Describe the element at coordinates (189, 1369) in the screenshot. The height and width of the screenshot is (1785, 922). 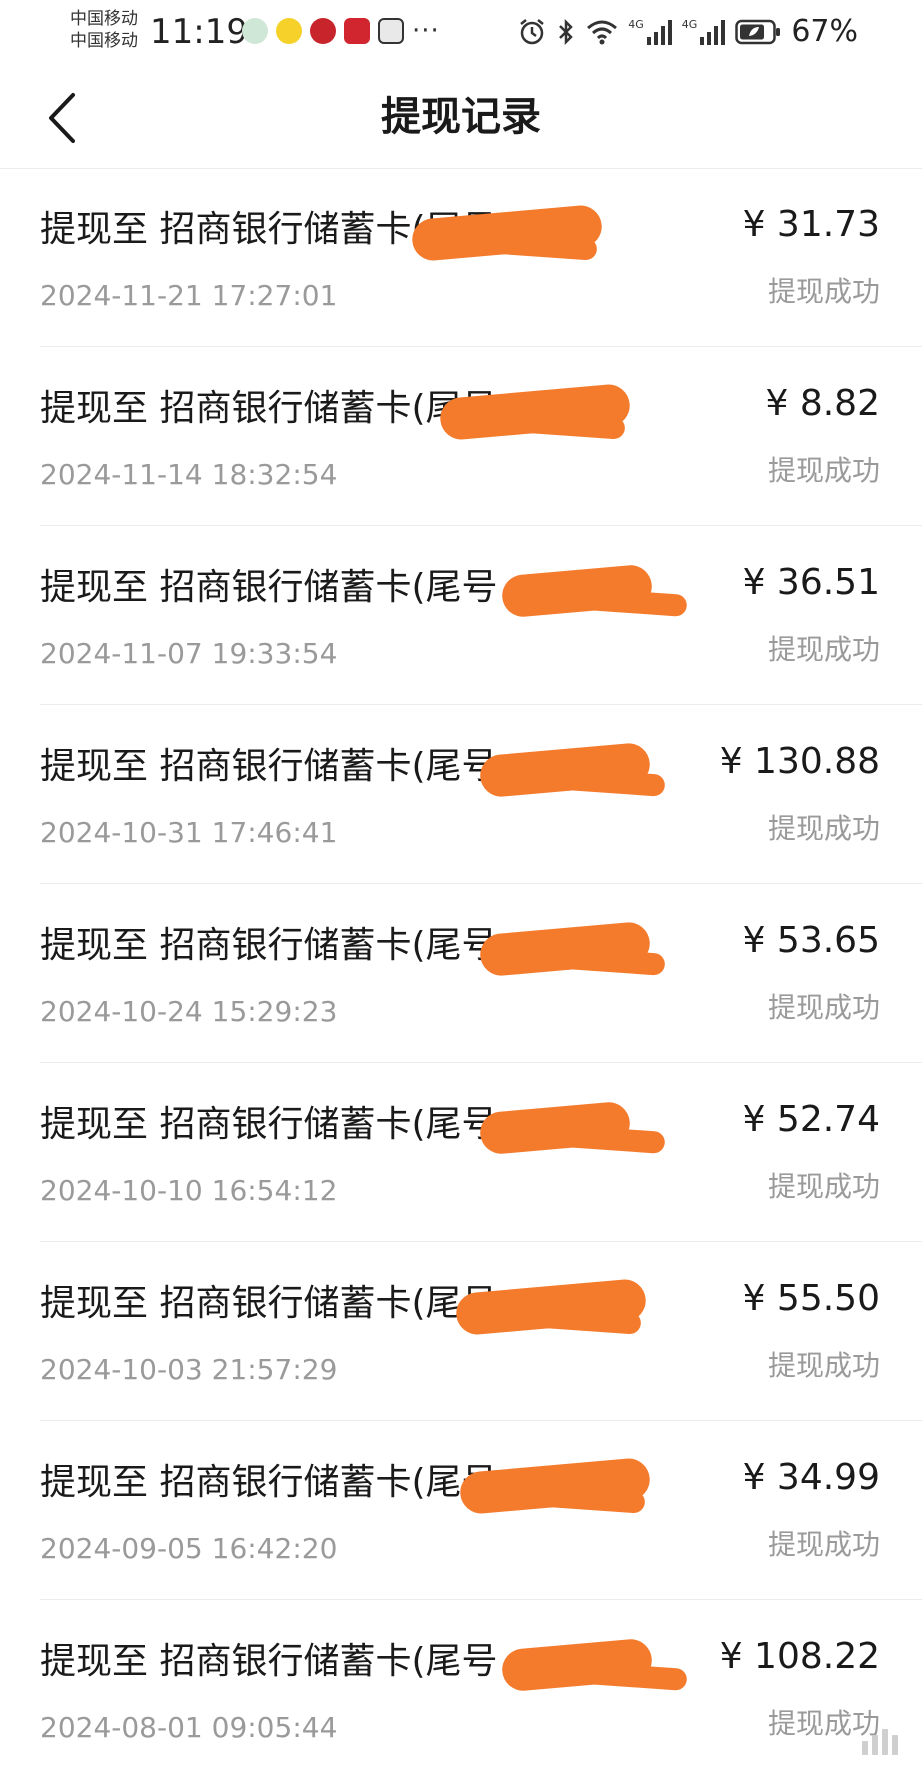
I see `record-time: 2024-10-03 21:57:29` at that location.